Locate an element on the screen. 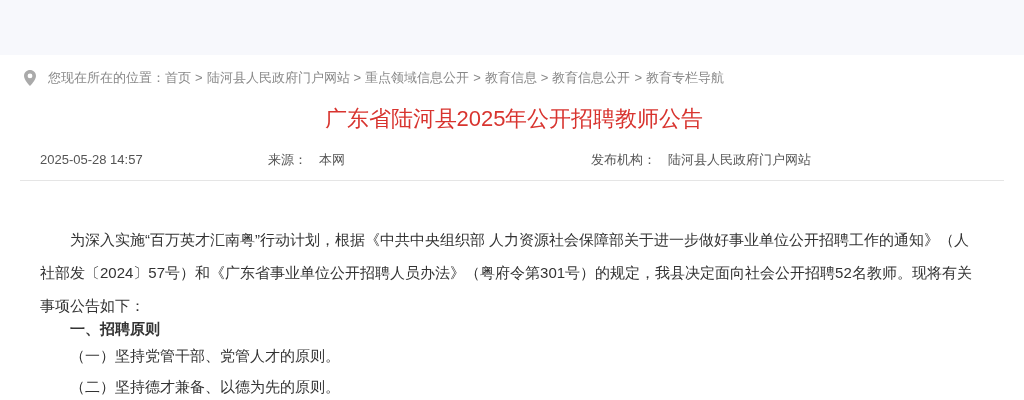 This screenshot has height=400, width=1024. breadcrumb-label: 您现在所在的位置： is located at coordinates (106, 78).